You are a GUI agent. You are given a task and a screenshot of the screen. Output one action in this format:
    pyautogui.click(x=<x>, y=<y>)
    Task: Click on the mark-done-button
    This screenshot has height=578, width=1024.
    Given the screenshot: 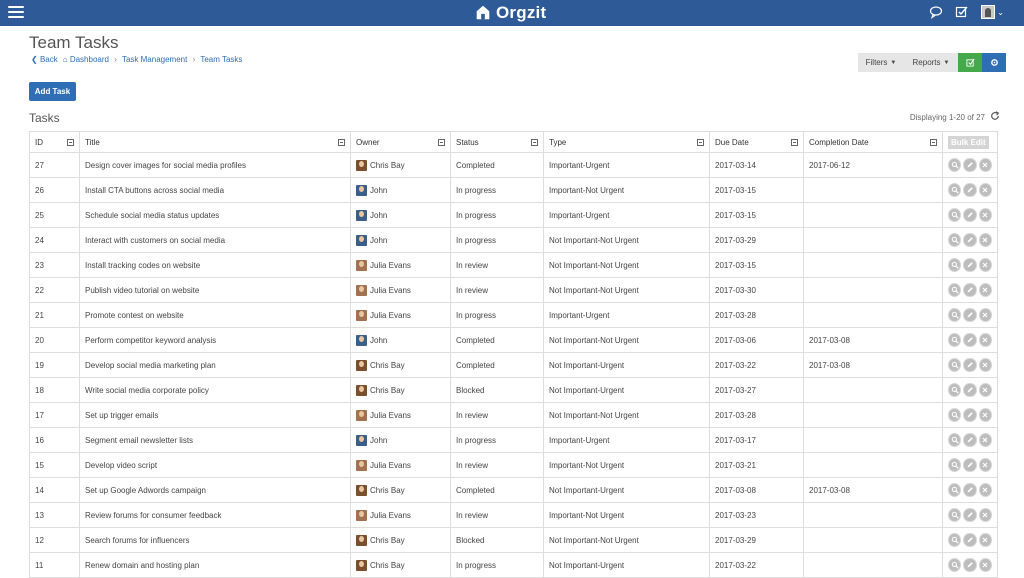 What is the action you would take?
    pyautogui.click(x=970, y=62)
    